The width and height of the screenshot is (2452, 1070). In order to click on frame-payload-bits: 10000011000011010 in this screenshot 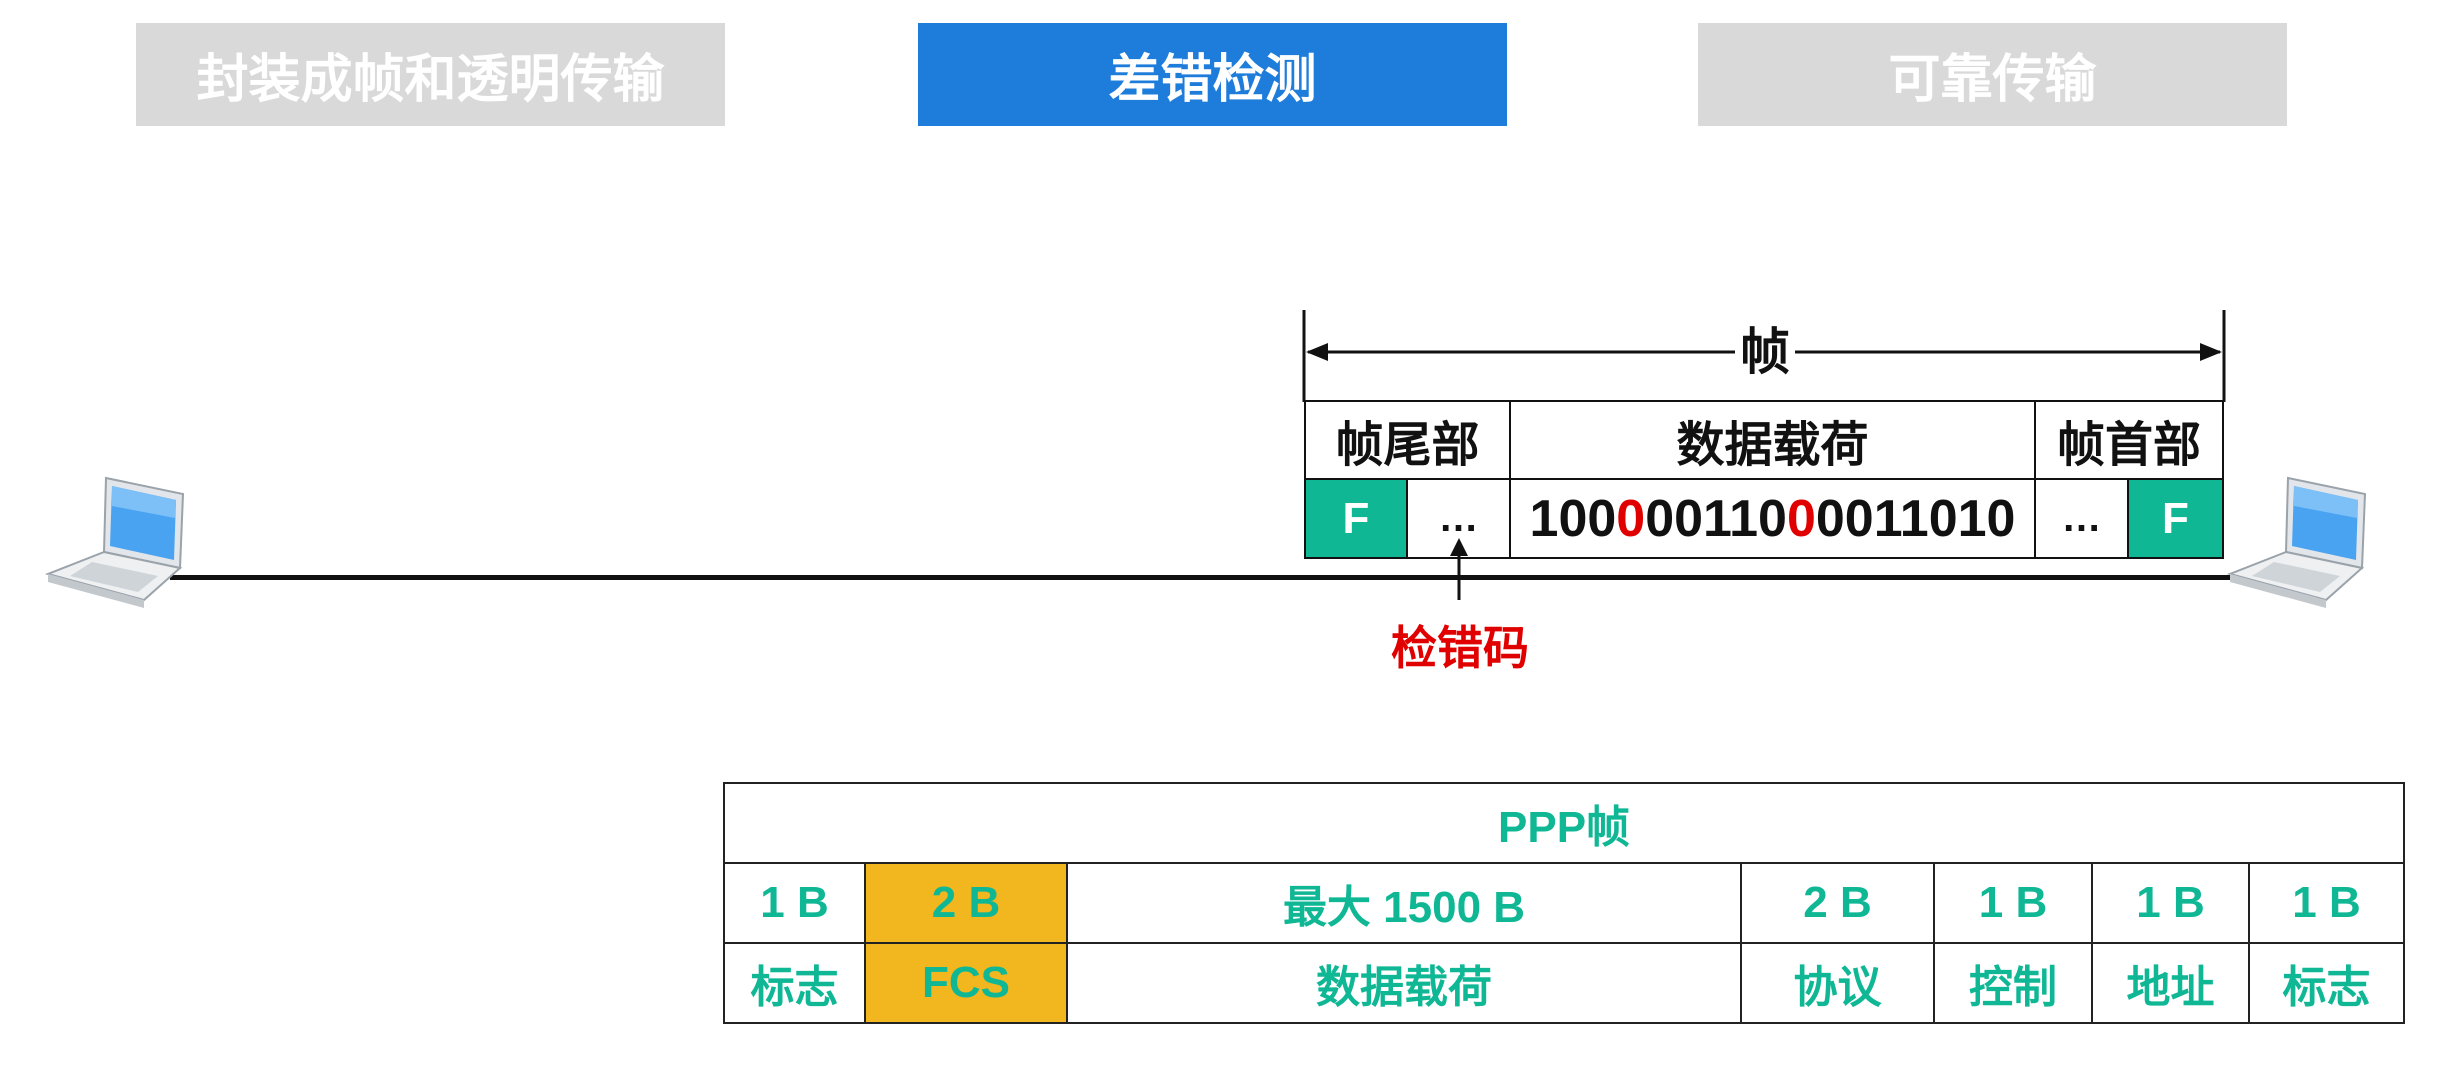, I will do `click(1772, 518)`.